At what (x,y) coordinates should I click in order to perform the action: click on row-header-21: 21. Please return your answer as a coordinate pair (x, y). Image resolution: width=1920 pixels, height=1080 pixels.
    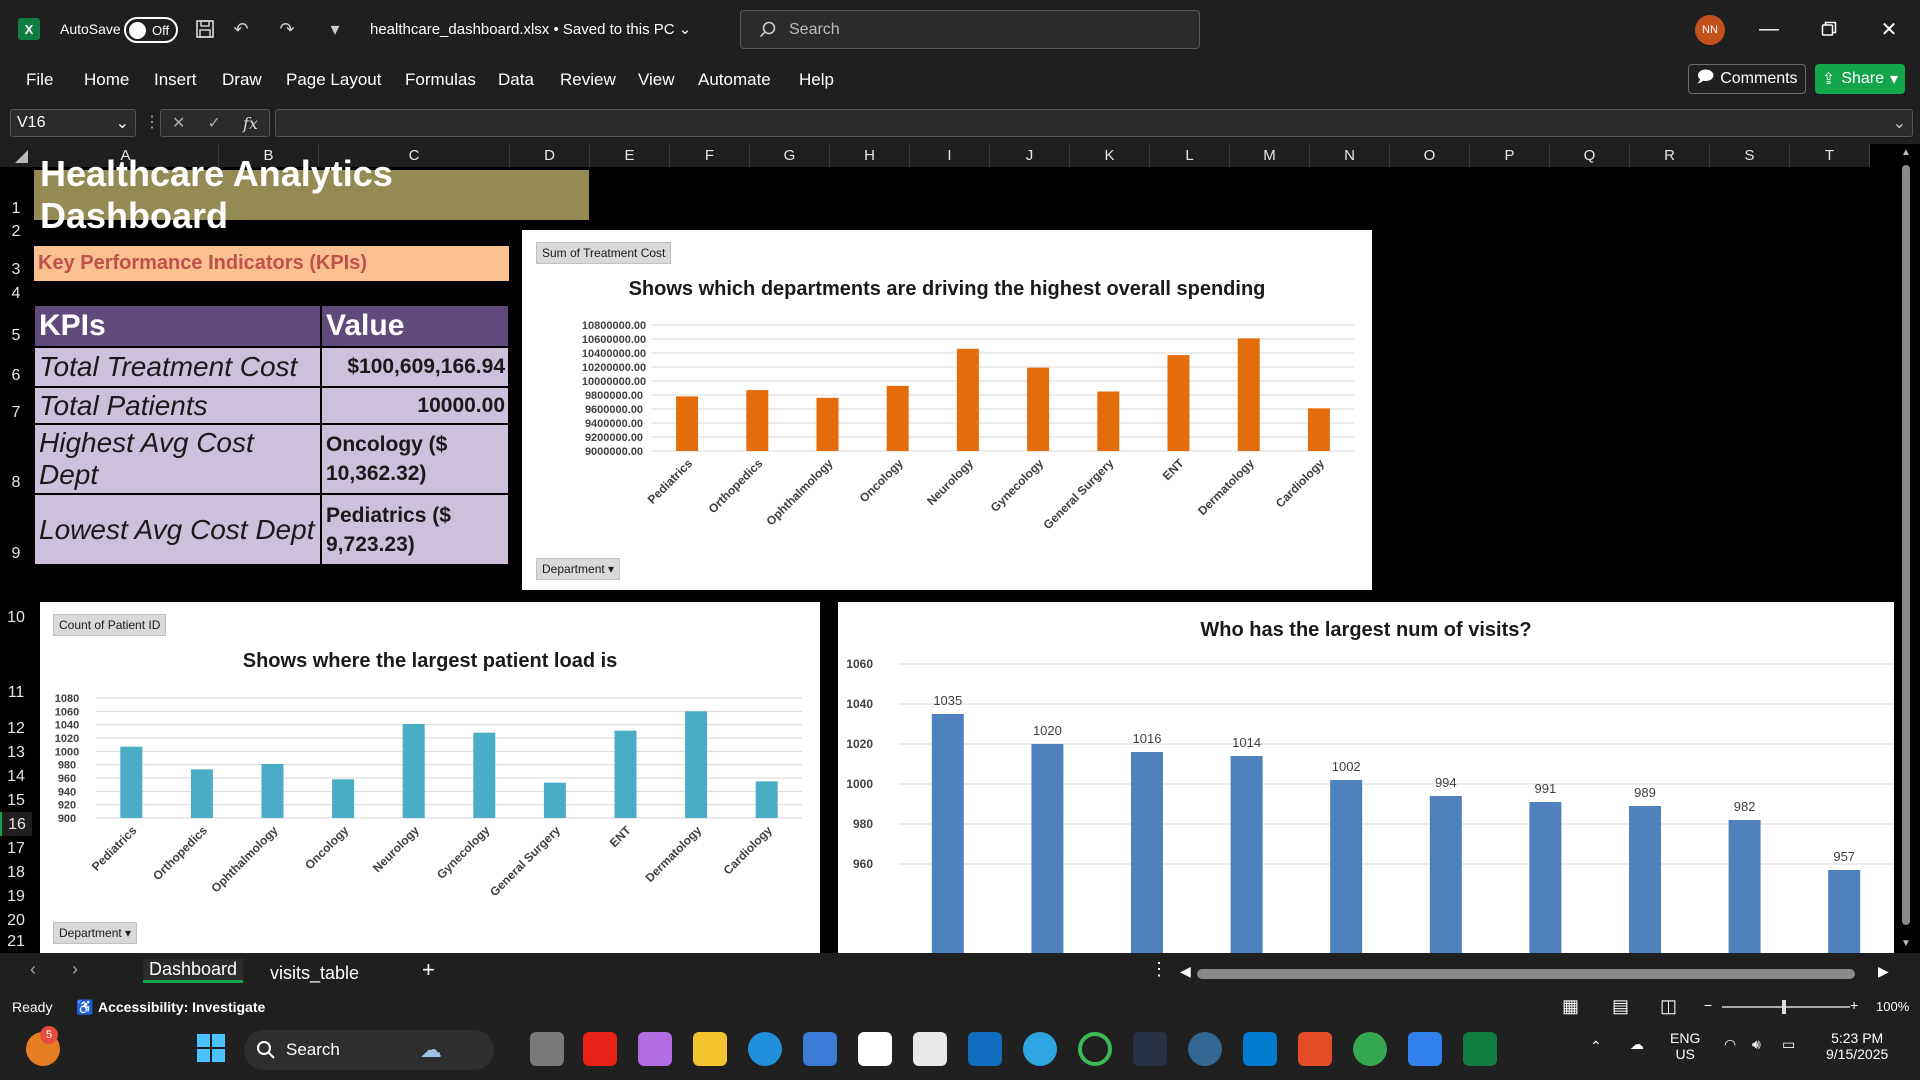
    Looking at the image, I should click on (16, 942).